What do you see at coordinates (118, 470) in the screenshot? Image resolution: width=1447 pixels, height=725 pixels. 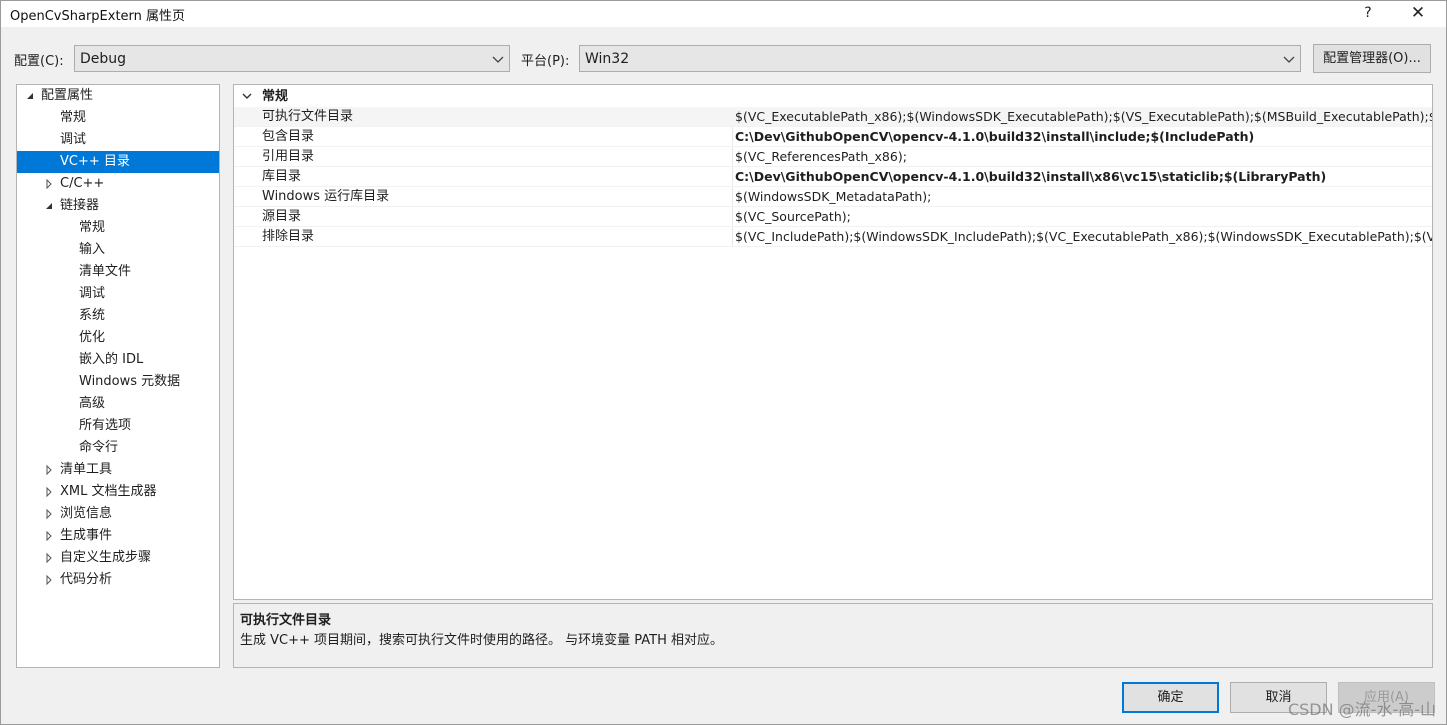 I see `tree-item-manifest-tool: 清单工具` at bounding box center [118, 470].